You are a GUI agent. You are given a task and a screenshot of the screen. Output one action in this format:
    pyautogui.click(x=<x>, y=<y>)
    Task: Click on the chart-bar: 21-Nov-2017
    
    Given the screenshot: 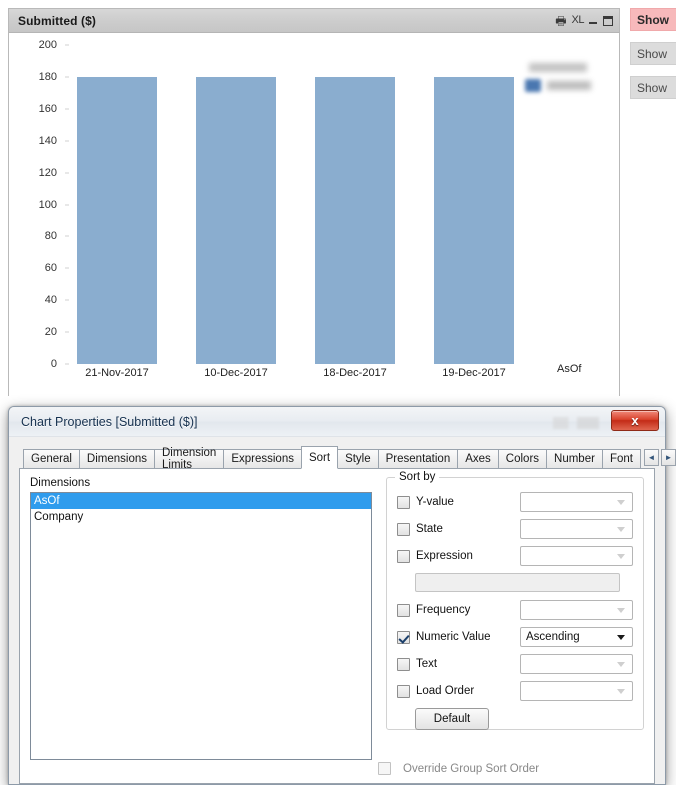 What is the action you would take?
    pyautogui.click(x=117, y=227)
    